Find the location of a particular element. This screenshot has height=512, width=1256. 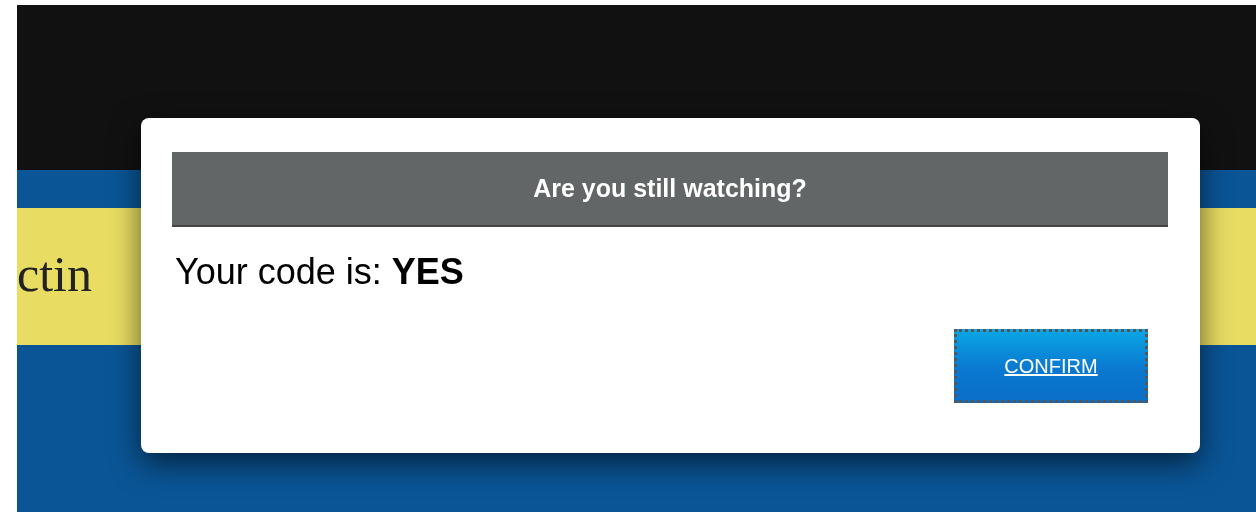

confirm-button: CONFIRM is located at coordinates (1051, 366).